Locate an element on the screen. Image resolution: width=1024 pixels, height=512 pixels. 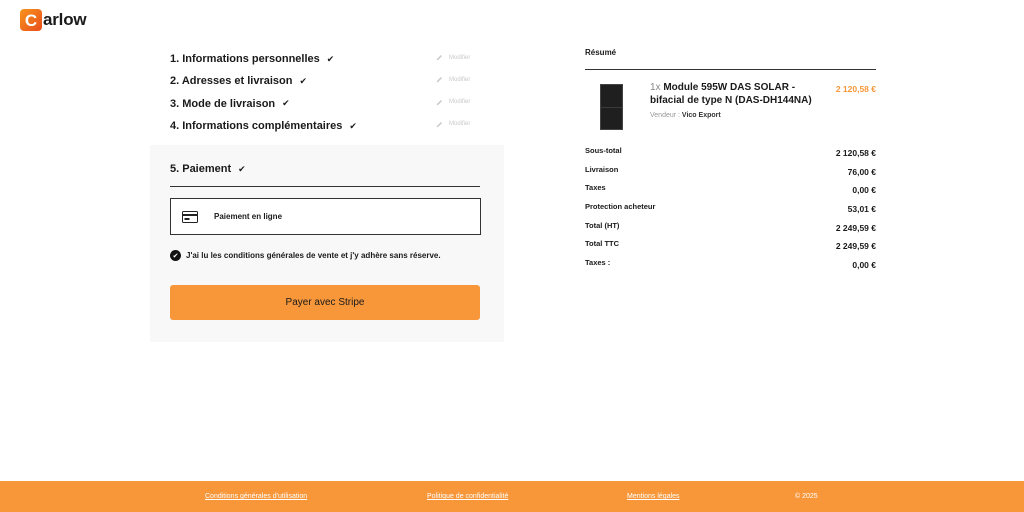
total-row-taxes: Taxes 0,00 € is located at coordinates (730, 192).